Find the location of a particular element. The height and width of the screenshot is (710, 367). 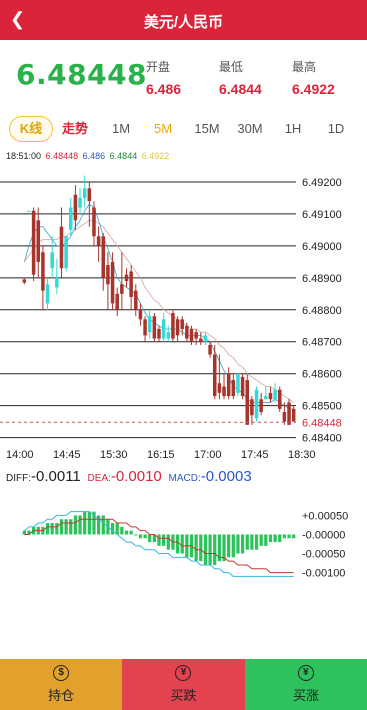

current-price: 6.48448 is located at coordinates (82, 74).